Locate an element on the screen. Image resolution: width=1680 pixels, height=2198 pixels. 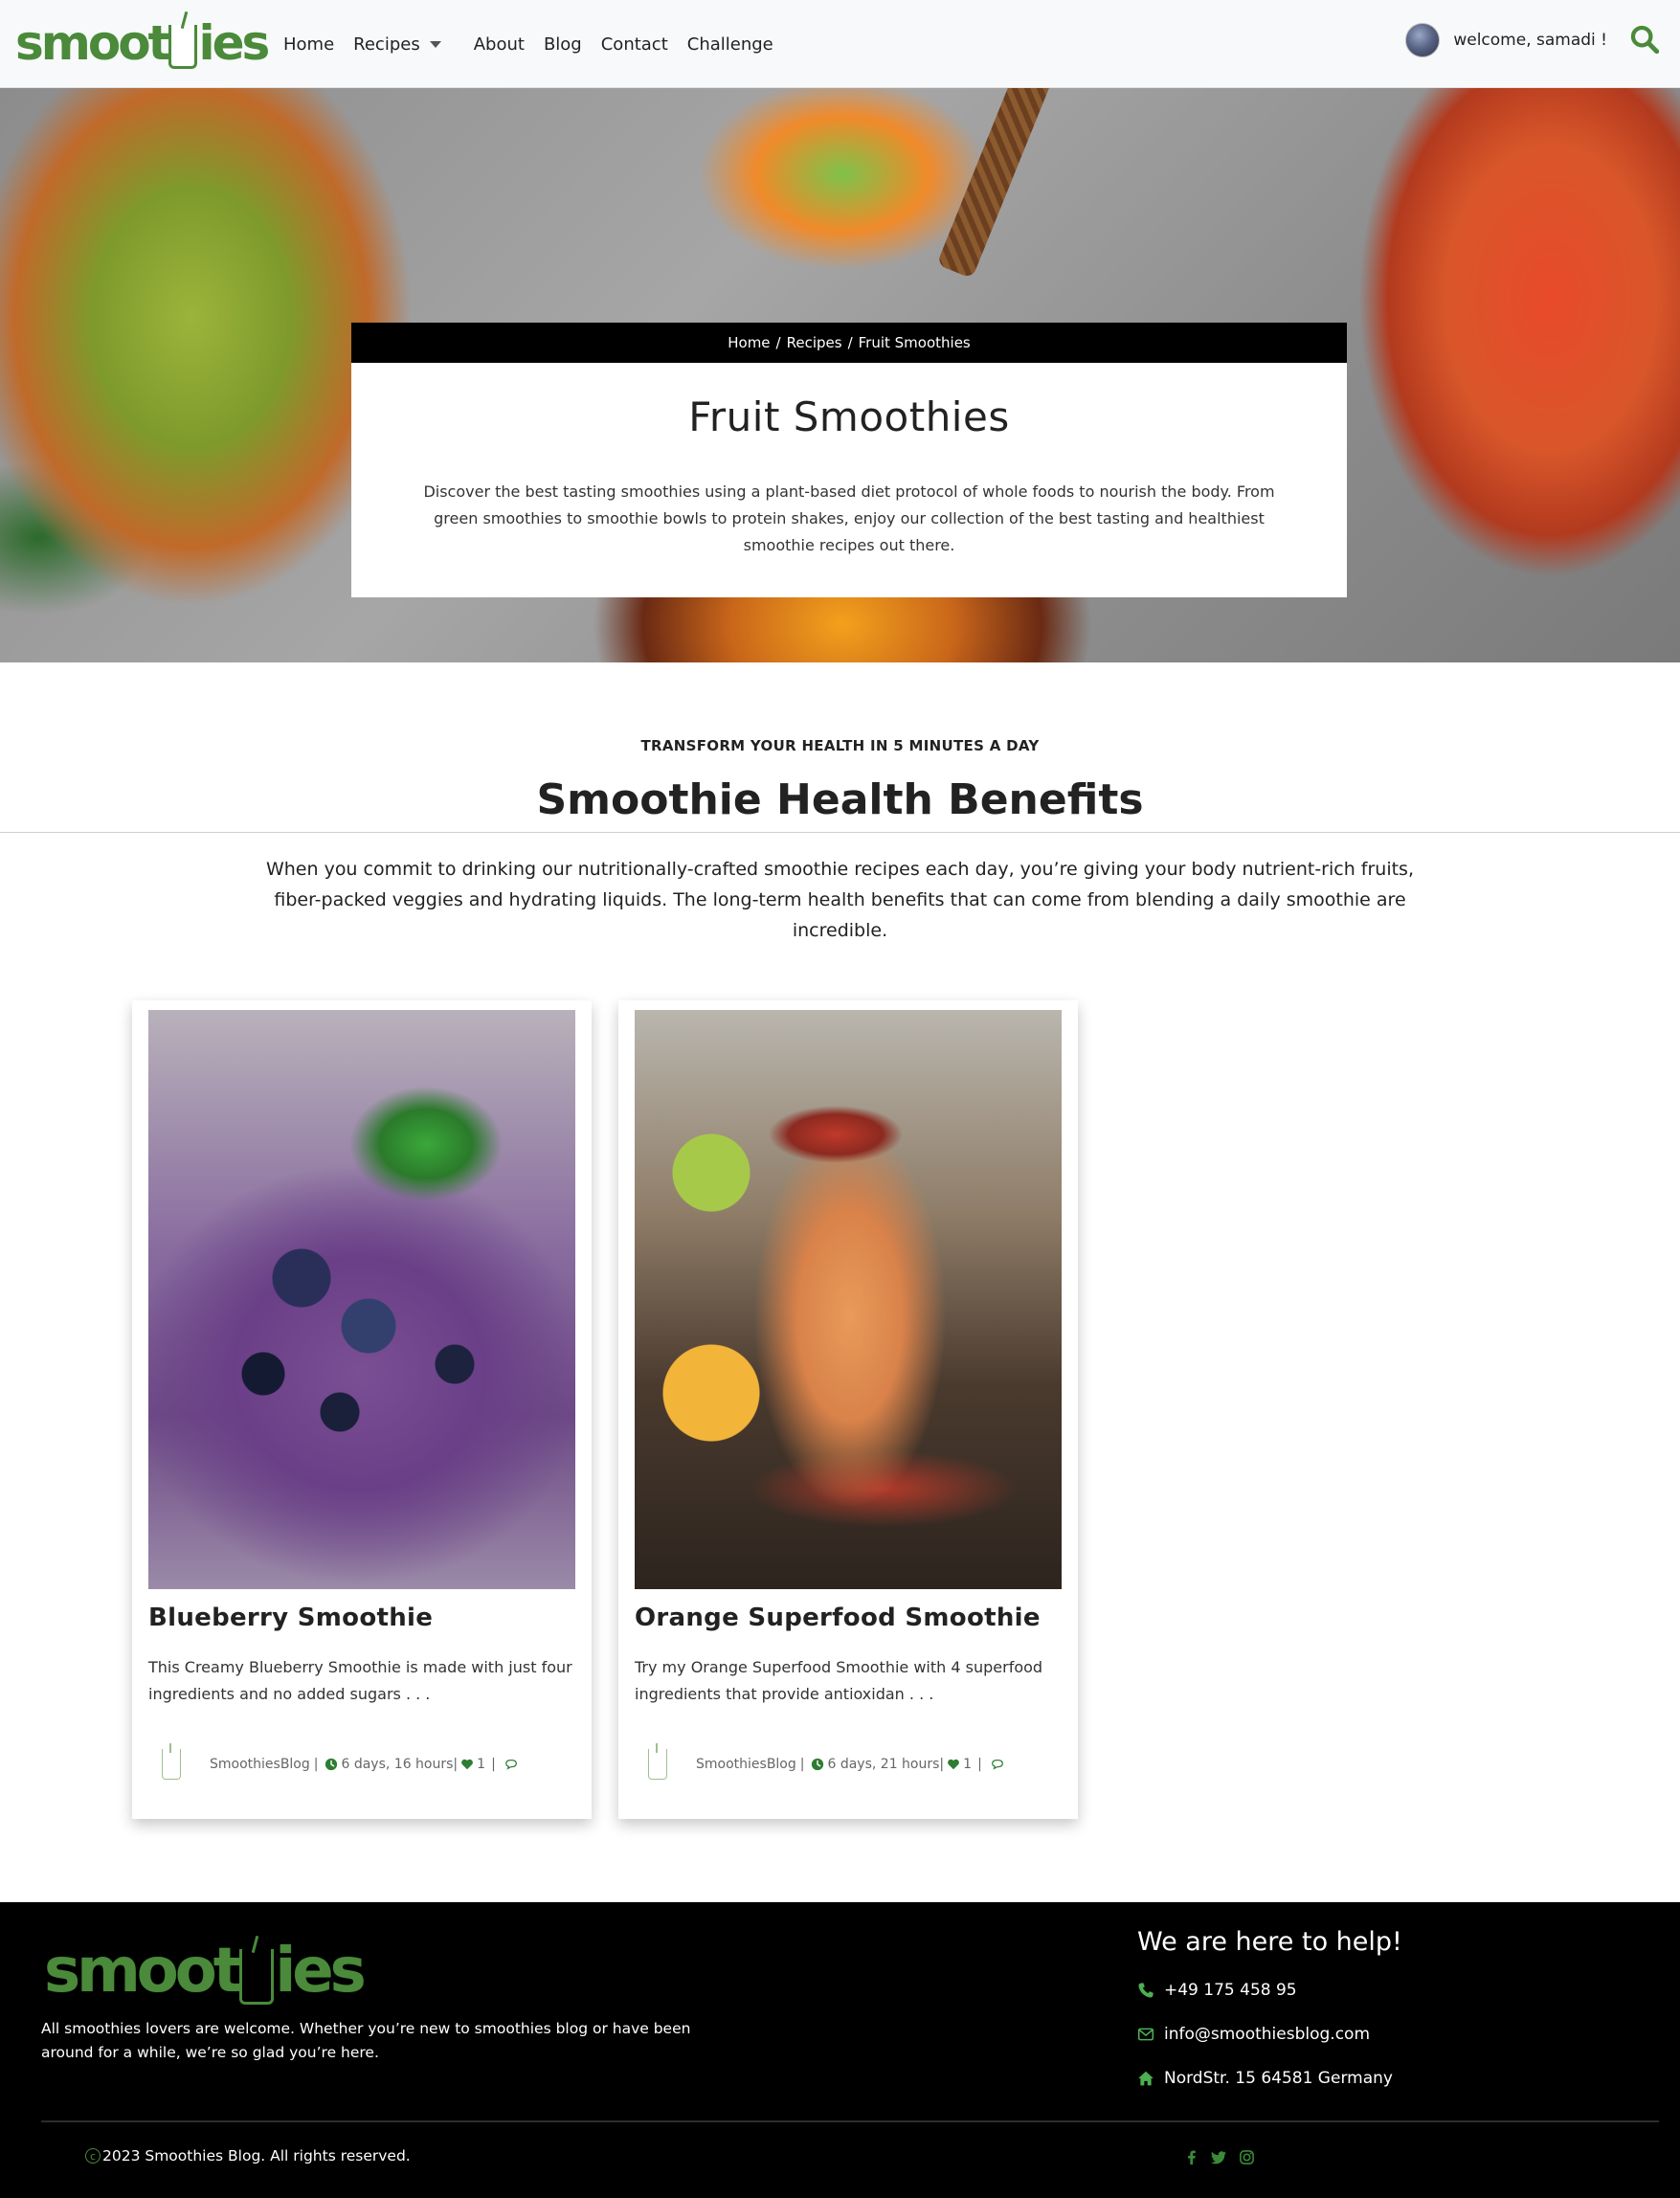
divider is located at coordinates (840, 832).